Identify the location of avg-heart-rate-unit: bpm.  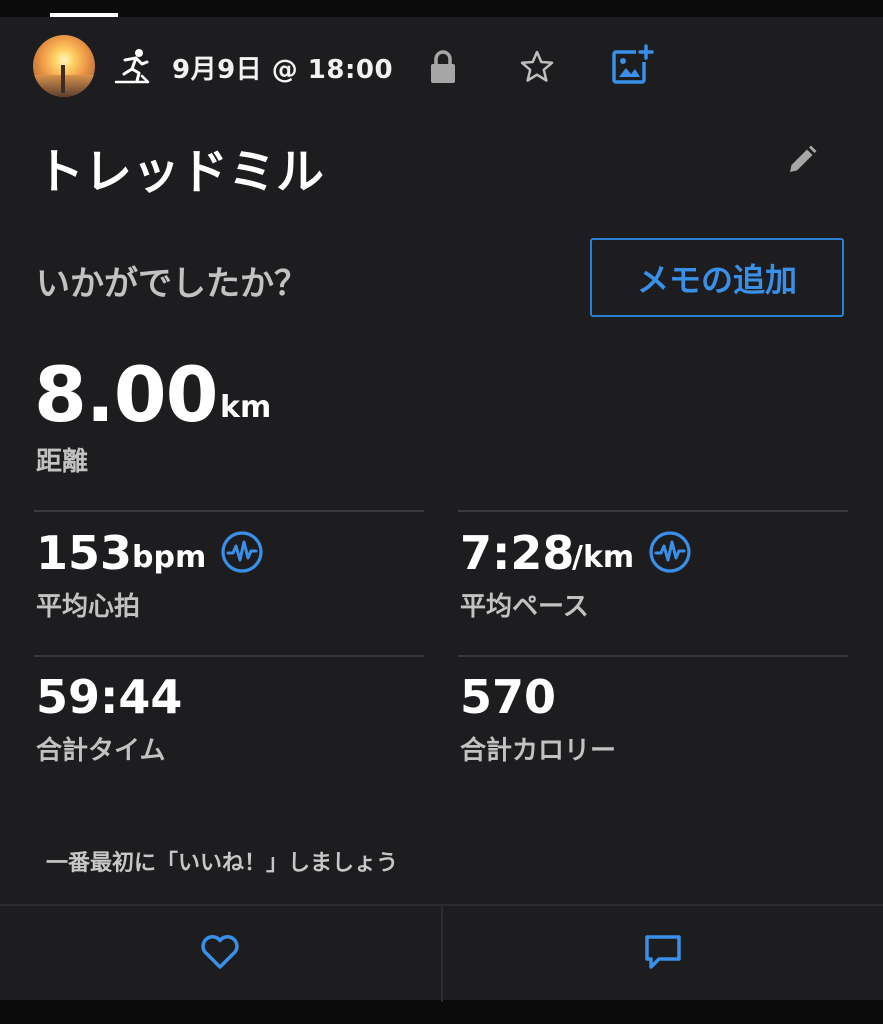
(169, 557).